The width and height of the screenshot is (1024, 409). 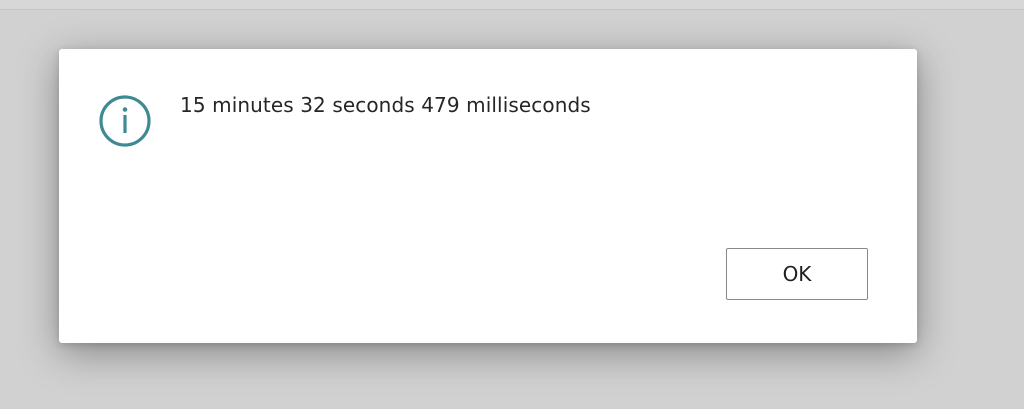 What do you see at coordinates (125, 121) in the screenshot?
I see `info-icon` at bounding box center [125, 121].